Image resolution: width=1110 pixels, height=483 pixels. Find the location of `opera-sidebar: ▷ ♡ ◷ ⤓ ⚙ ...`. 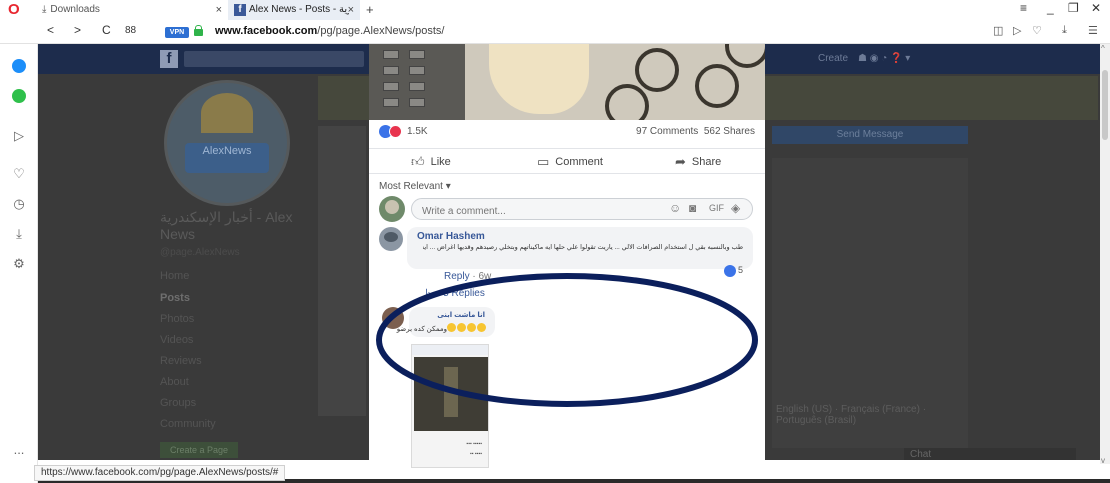

opera-sidebar: ▷ ♡ ◷ ⤓ ⚙ ... is located at coordinates (19, 263).